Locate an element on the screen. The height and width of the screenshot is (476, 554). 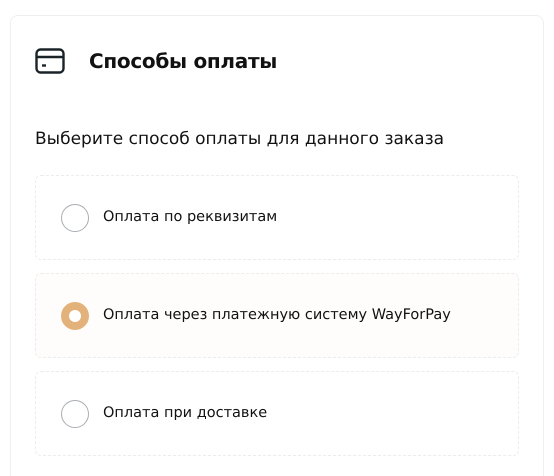
option-label: Оплата через платежную систему WayForPay is located at coordinates (277, 315).